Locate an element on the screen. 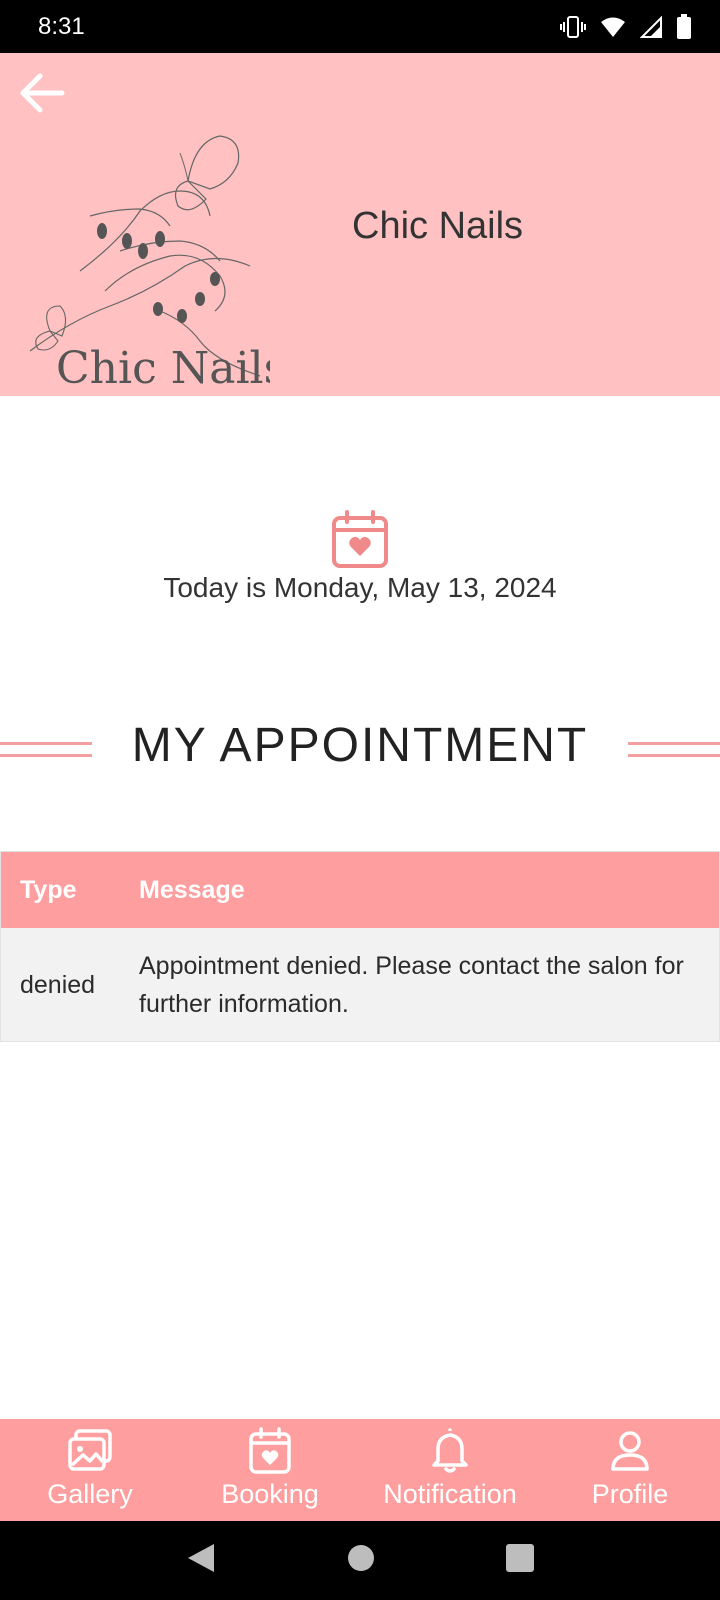 The image size is (720, 1600). vibrate-icon is located at coordinates (573, 27).